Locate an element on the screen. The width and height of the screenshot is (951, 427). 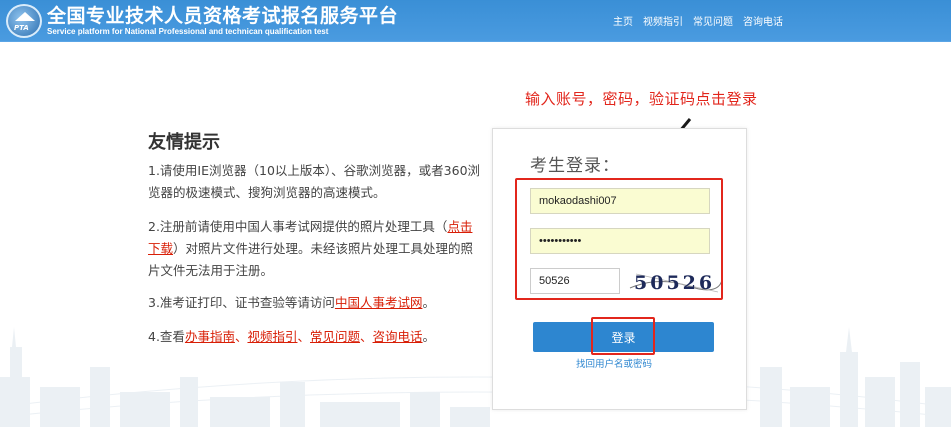
tip-admission-ticket: 3.准考证打印、证书查验等请访问中国人事考试网。 is located at coordinates (315, 303).